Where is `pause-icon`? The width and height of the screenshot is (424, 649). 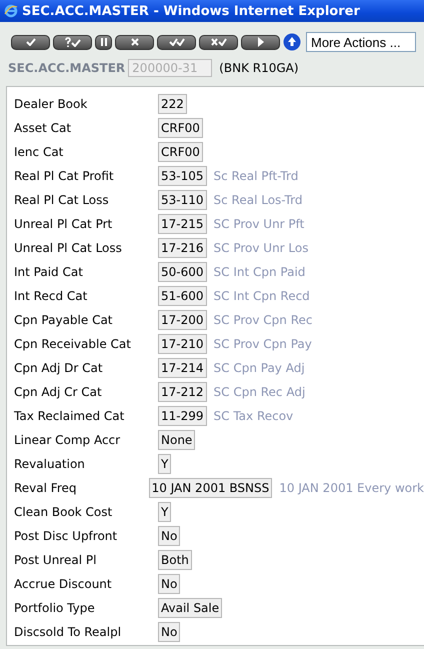 pause-icon is located at coordinates (103, 42).